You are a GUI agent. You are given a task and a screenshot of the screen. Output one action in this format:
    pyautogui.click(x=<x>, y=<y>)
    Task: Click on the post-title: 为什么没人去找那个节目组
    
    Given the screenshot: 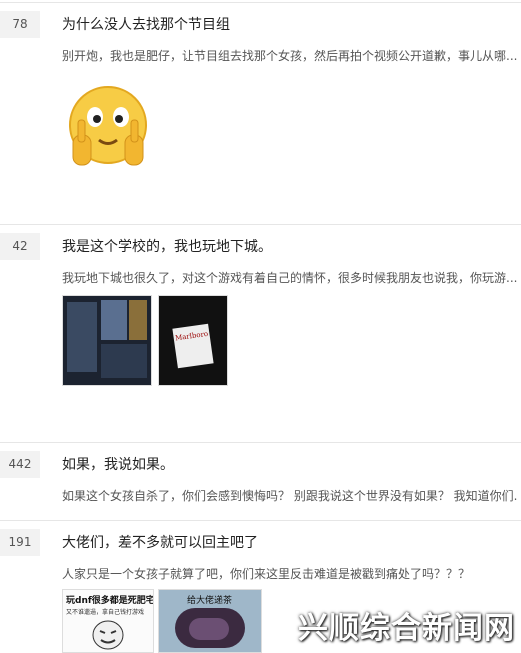 What is the action you would take?
    pyautogui.click(x=146, y=24)
    